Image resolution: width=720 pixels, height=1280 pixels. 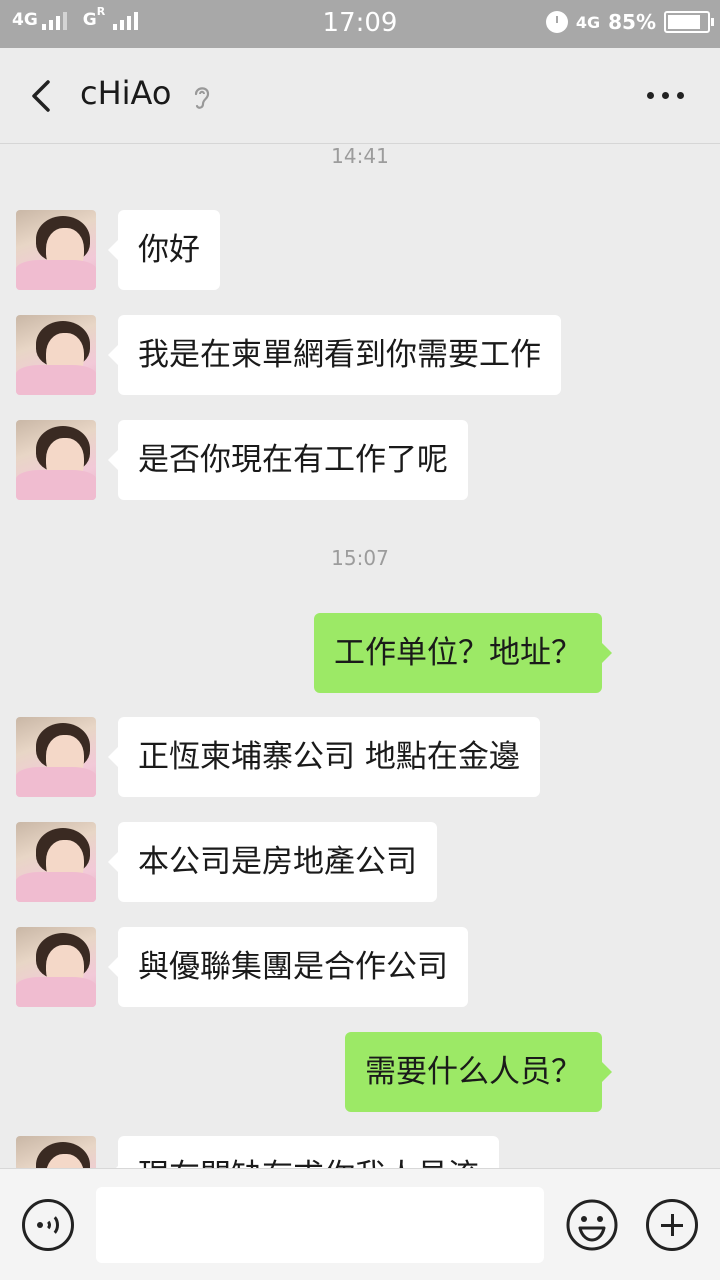 I want to click on emoji-icon, so click(x=592, y=1225).